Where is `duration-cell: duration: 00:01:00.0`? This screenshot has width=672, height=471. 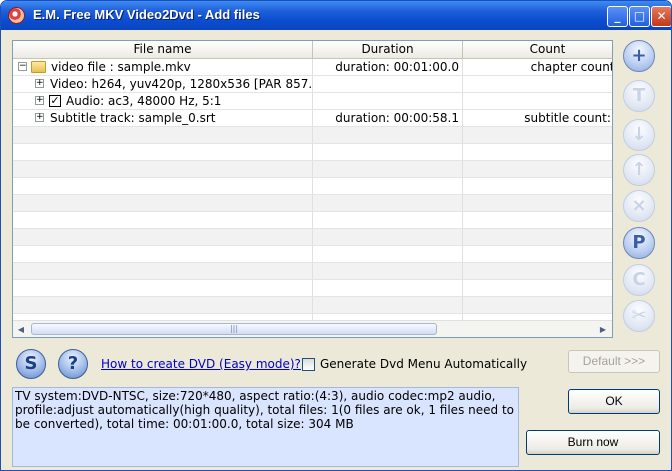
duration-cell: duration: 00:01:00.0 is located at coordinates (388, 67).